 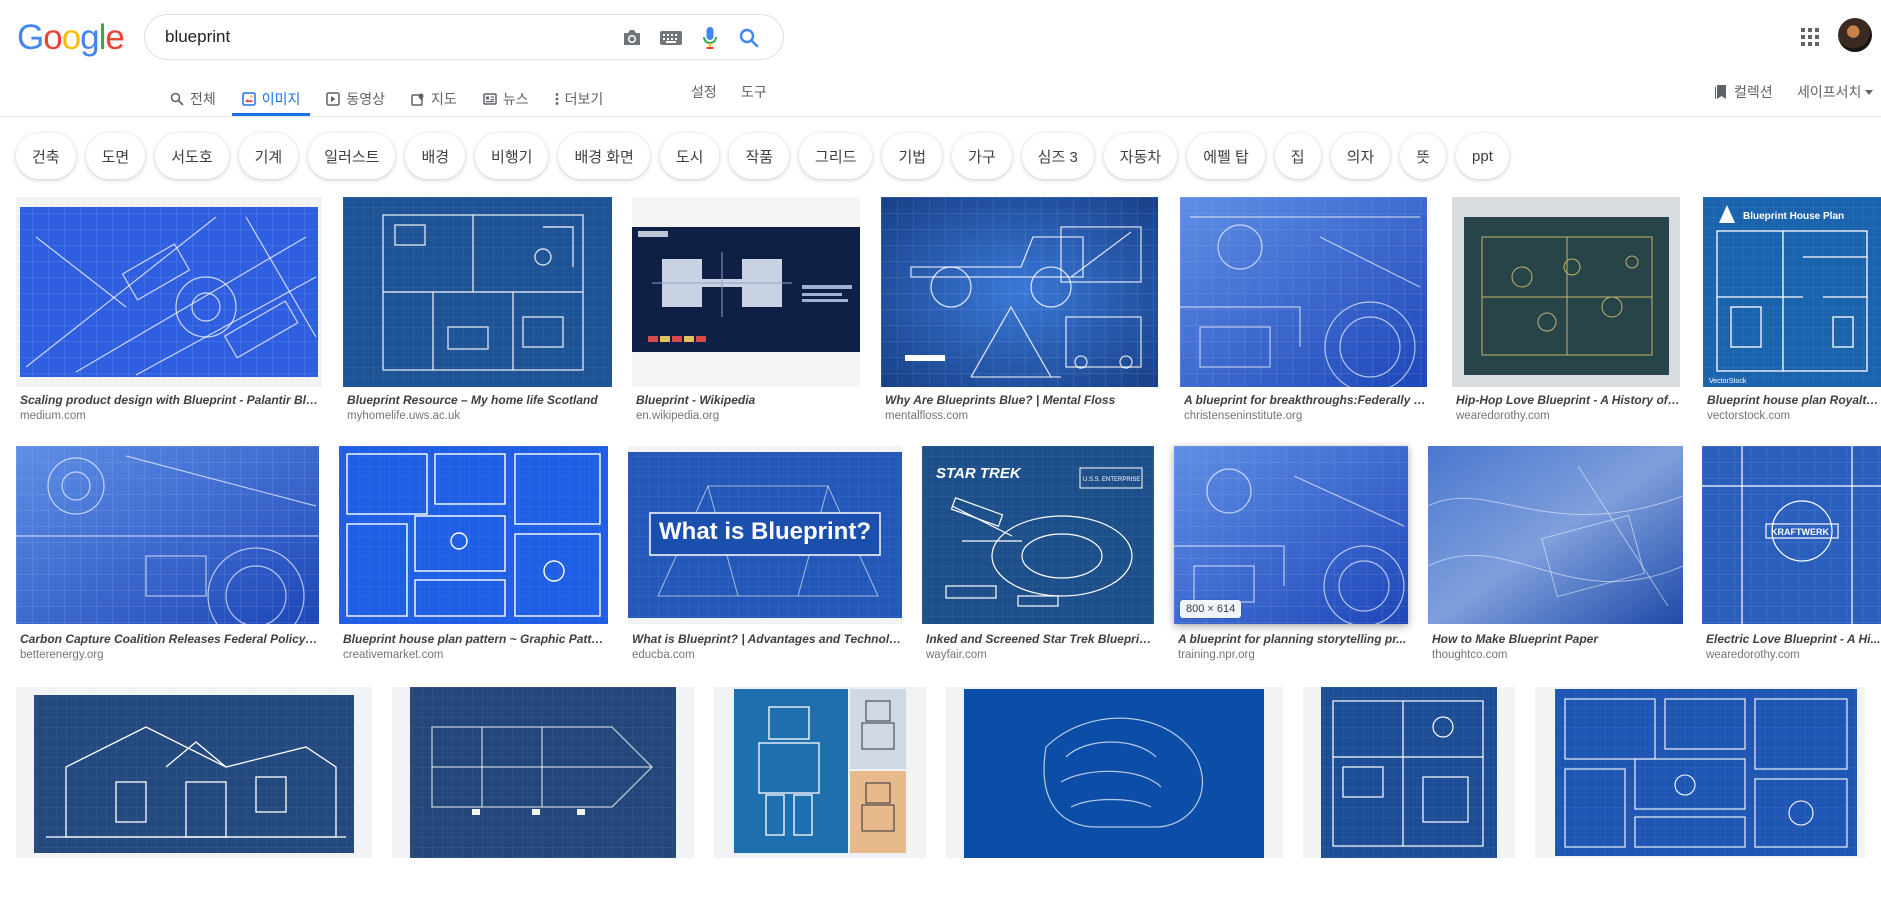 I want to click on chip: 비행기, so click(x=512, y=156).